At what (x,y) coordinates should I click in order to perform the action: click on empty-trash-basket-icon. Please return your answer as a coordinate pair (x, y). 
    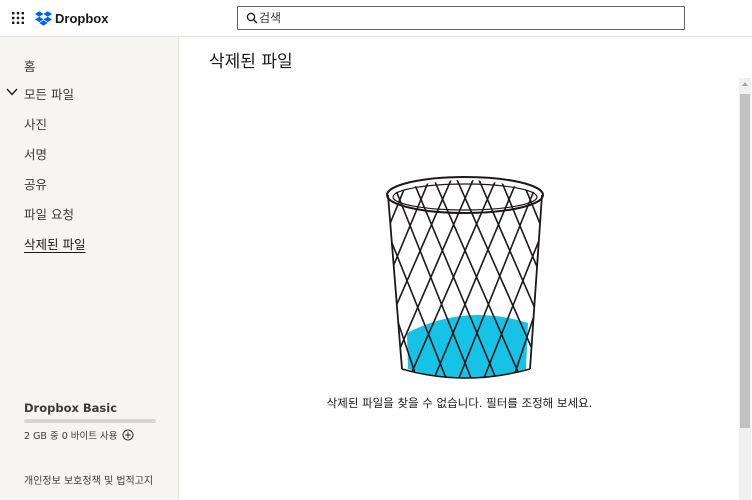
    Looking at the image, I should click on (465, 277).